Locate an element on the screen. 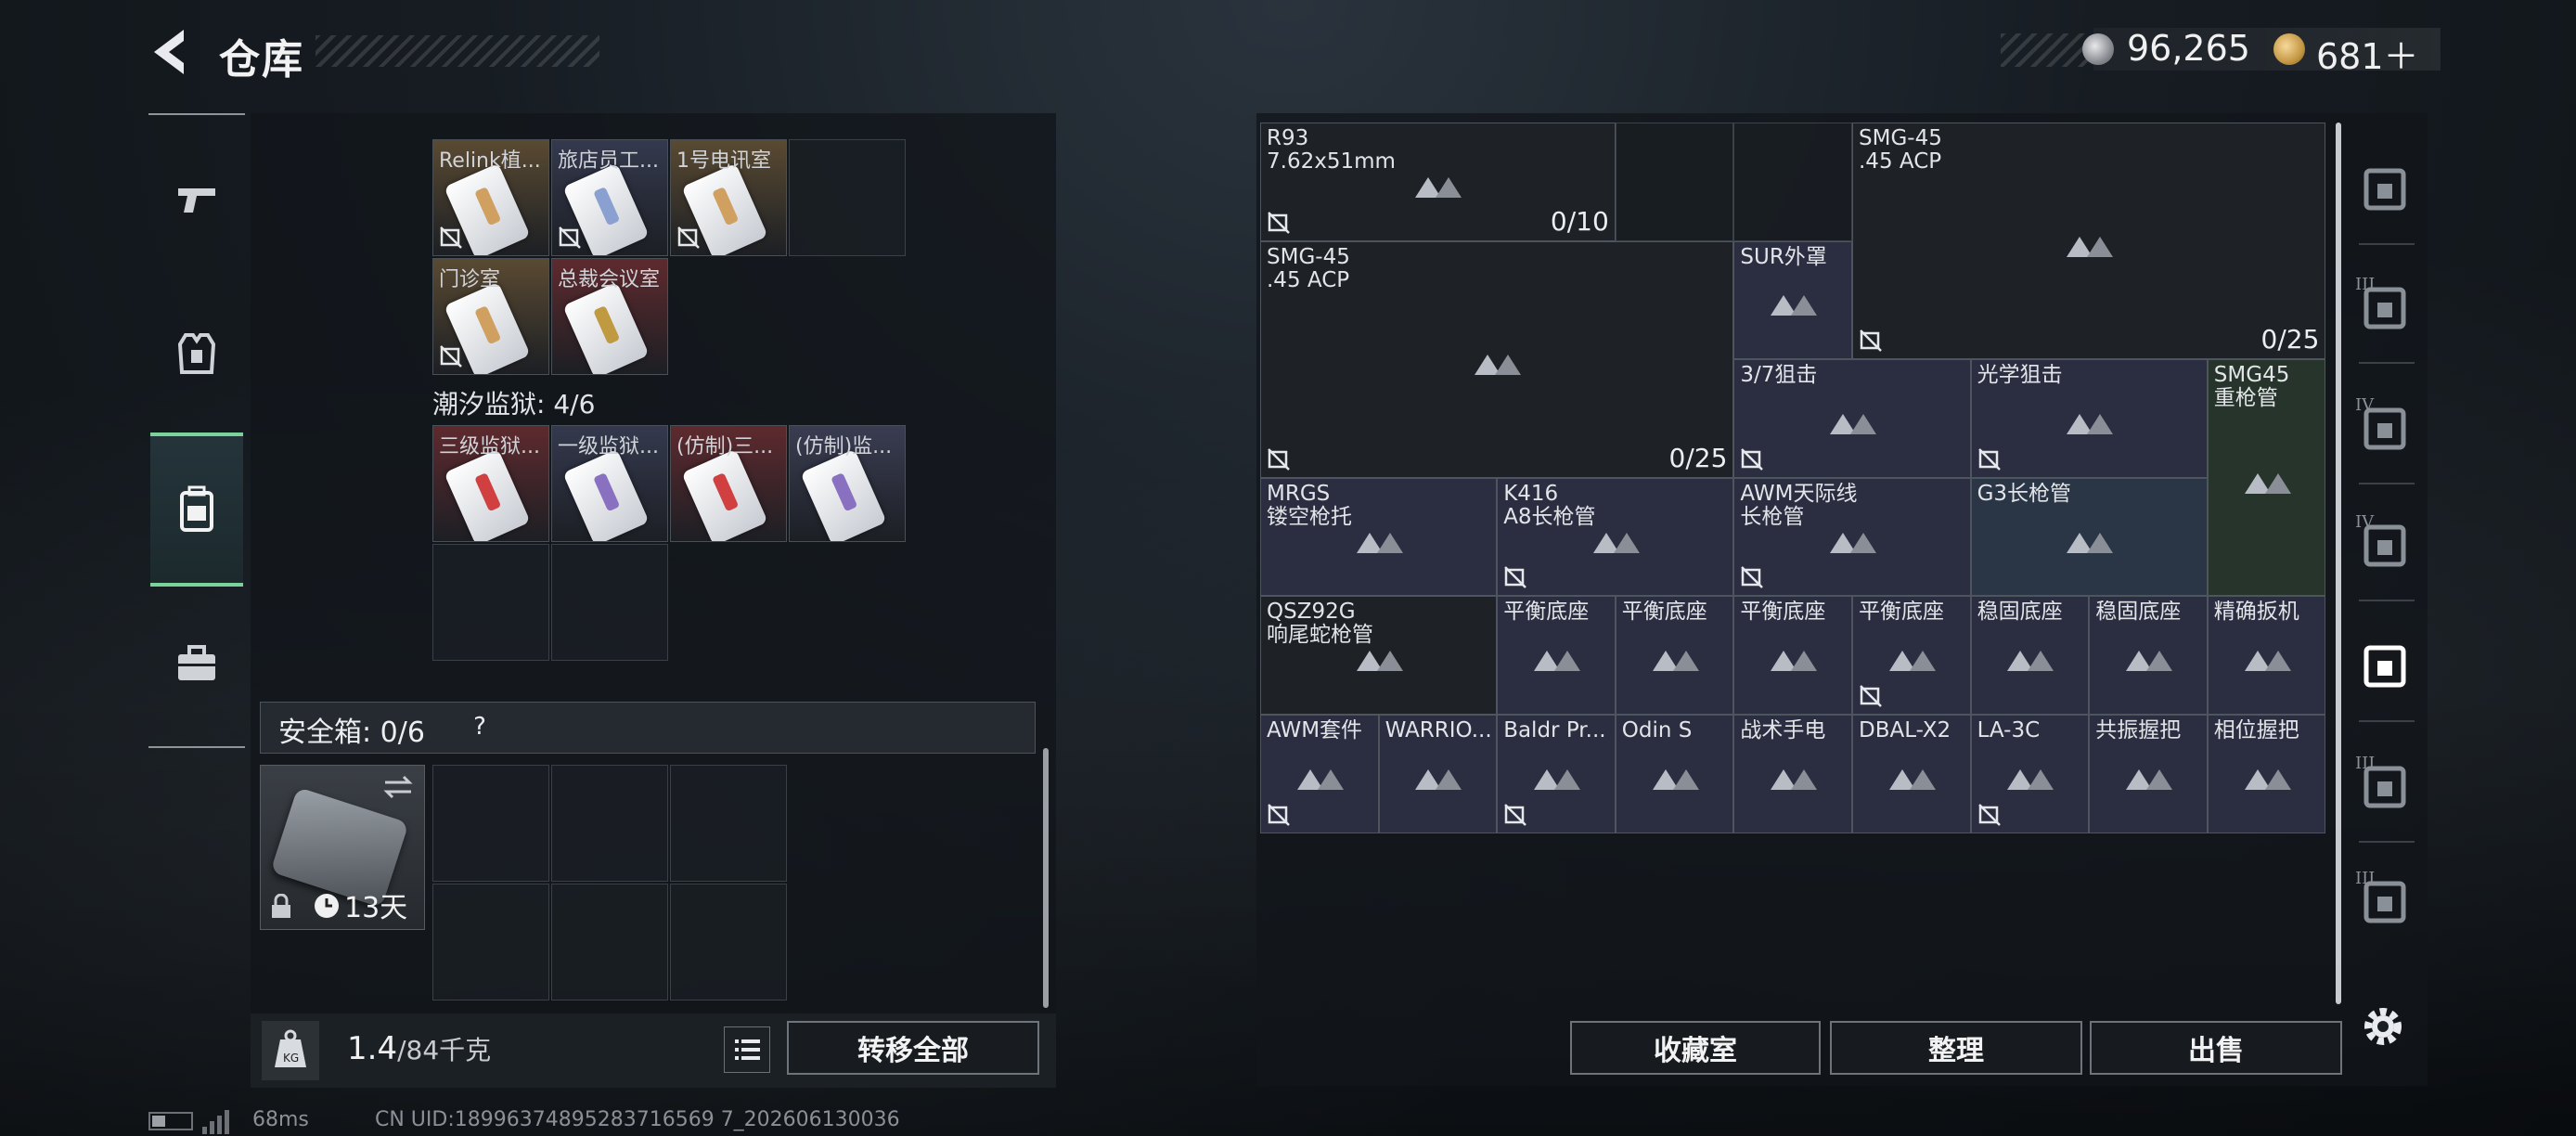 This screenshot has width=2576, height=1136. tab-weapons is located at coordinates (196, 199).